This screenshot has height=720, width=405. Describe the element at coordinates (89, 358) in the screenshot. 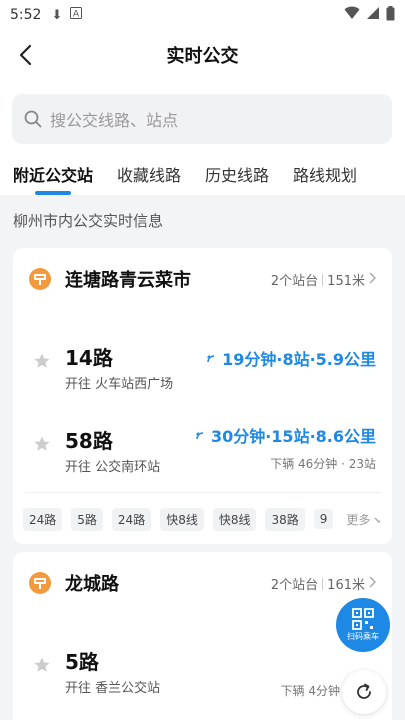

I see `route-number: 14路` at that location.